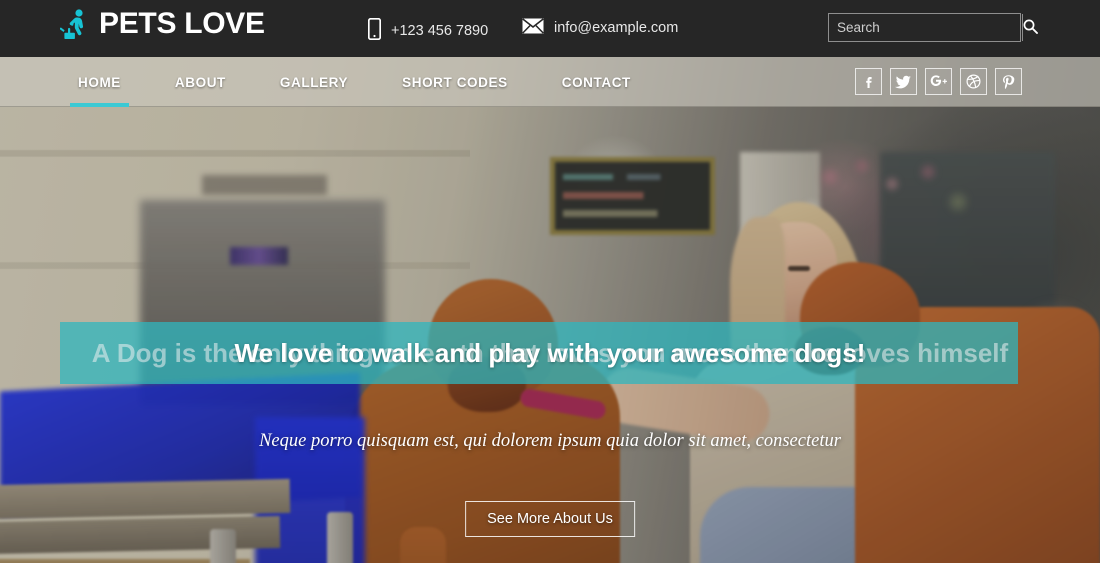 The width and height of the screenshot is (1100, 563). I want to click on header-phone: +123 456 7890, so click(428, 30).